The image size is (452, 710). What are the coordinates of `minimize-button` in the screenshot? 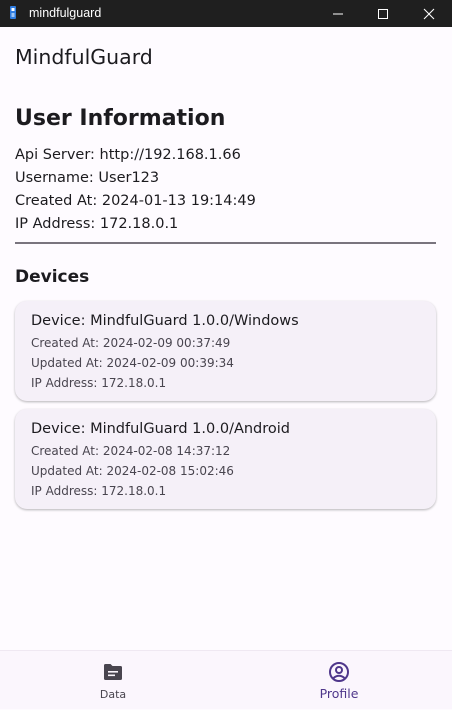 It's located at (338, 13).